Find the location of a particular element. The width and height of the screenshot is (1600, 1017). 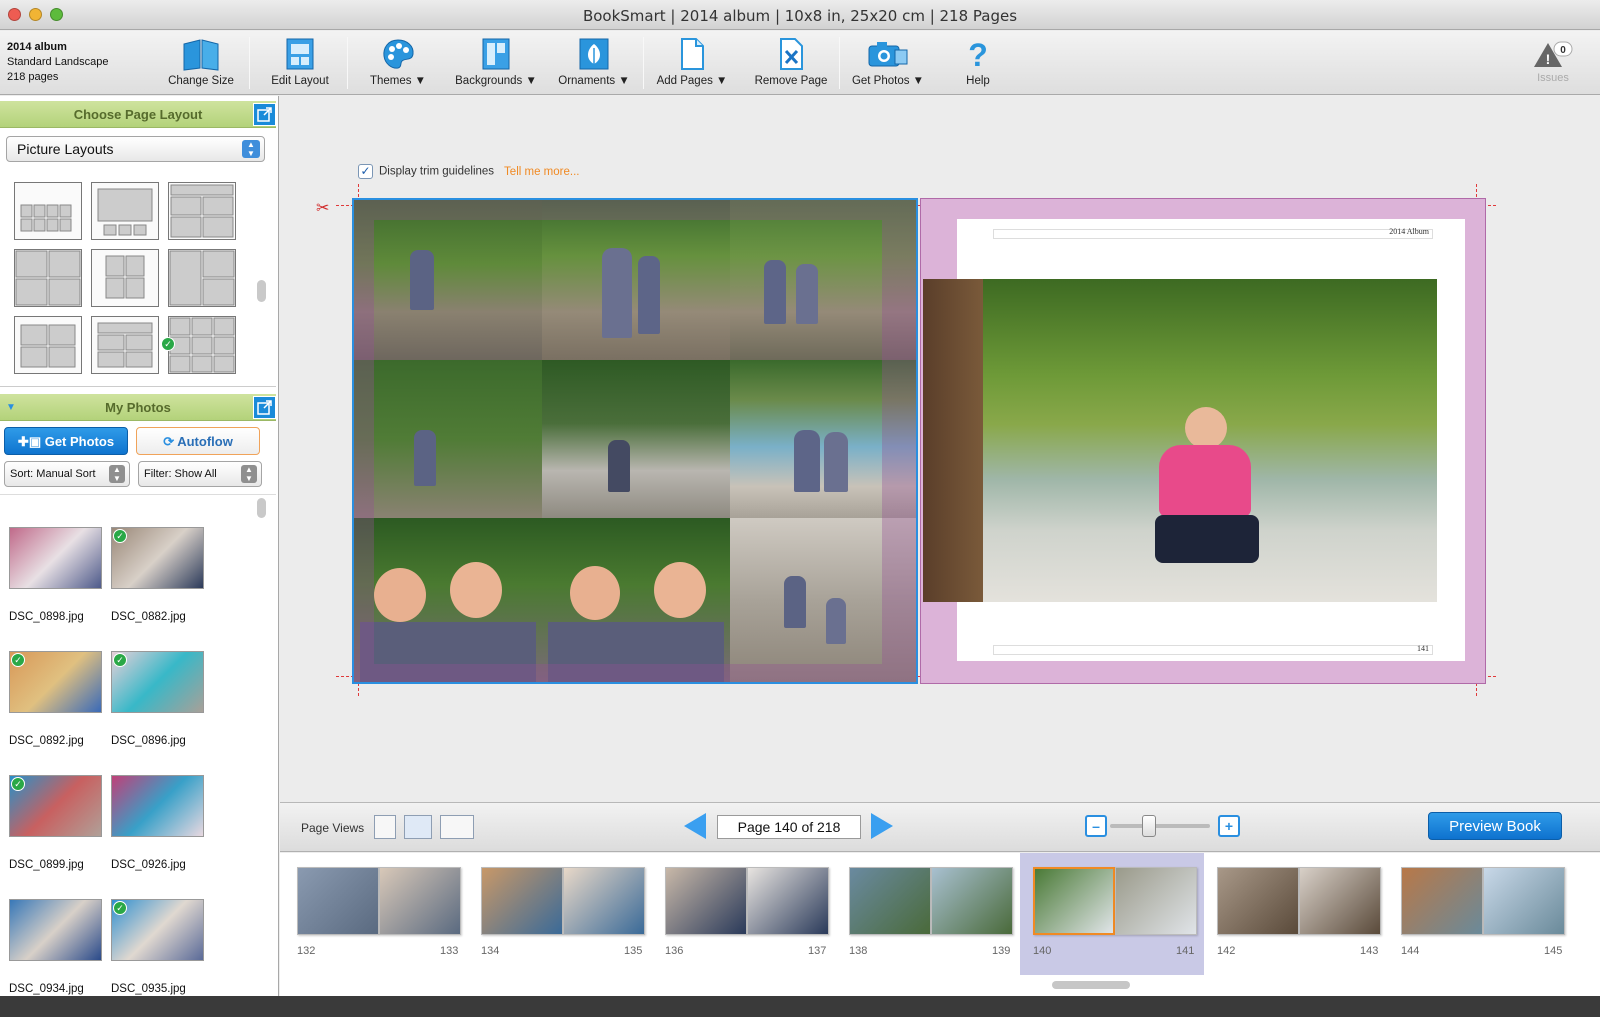

used-check-icon: ✓ is located at coordinates (18, 660).